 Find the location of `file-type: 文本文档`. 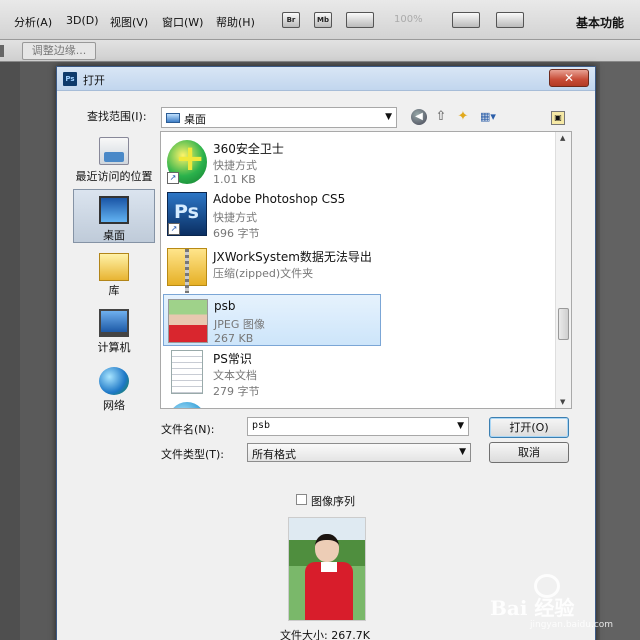

file-type: 文本文档 is located at coordinates (235, 375).